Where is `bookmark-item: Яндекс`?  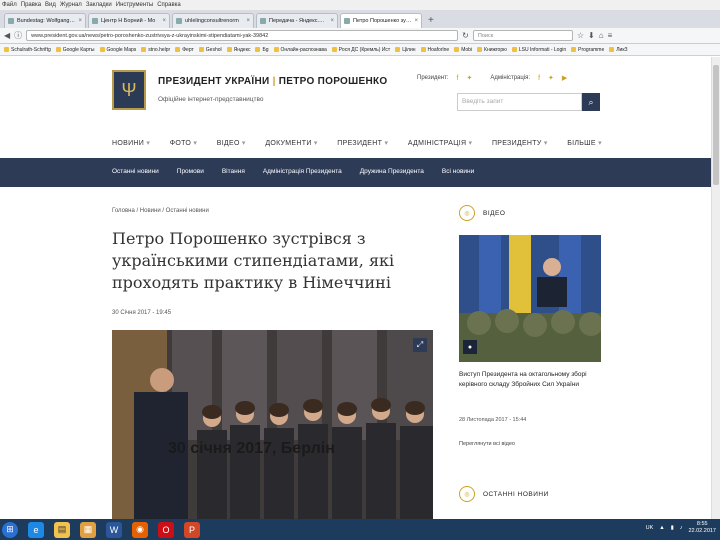 bookmark-item: Яндекс is located at coordinates (238, 49).